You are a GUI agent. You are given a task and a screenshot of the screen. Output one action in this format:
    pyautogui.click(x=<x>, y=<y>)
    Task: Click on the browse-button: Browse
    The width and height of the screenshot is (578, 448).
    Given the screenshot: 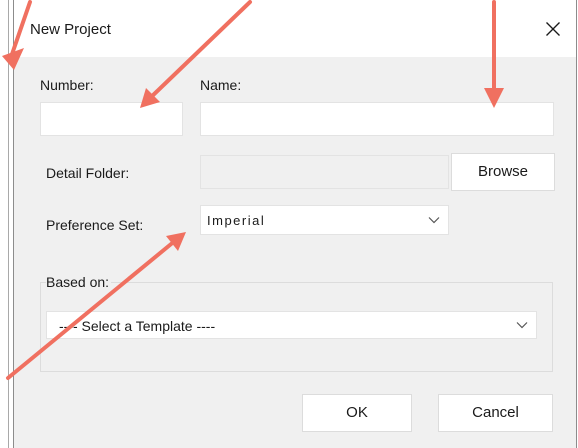 What is the action you would take?
    pyautogui.click(x=503, y=172)
    